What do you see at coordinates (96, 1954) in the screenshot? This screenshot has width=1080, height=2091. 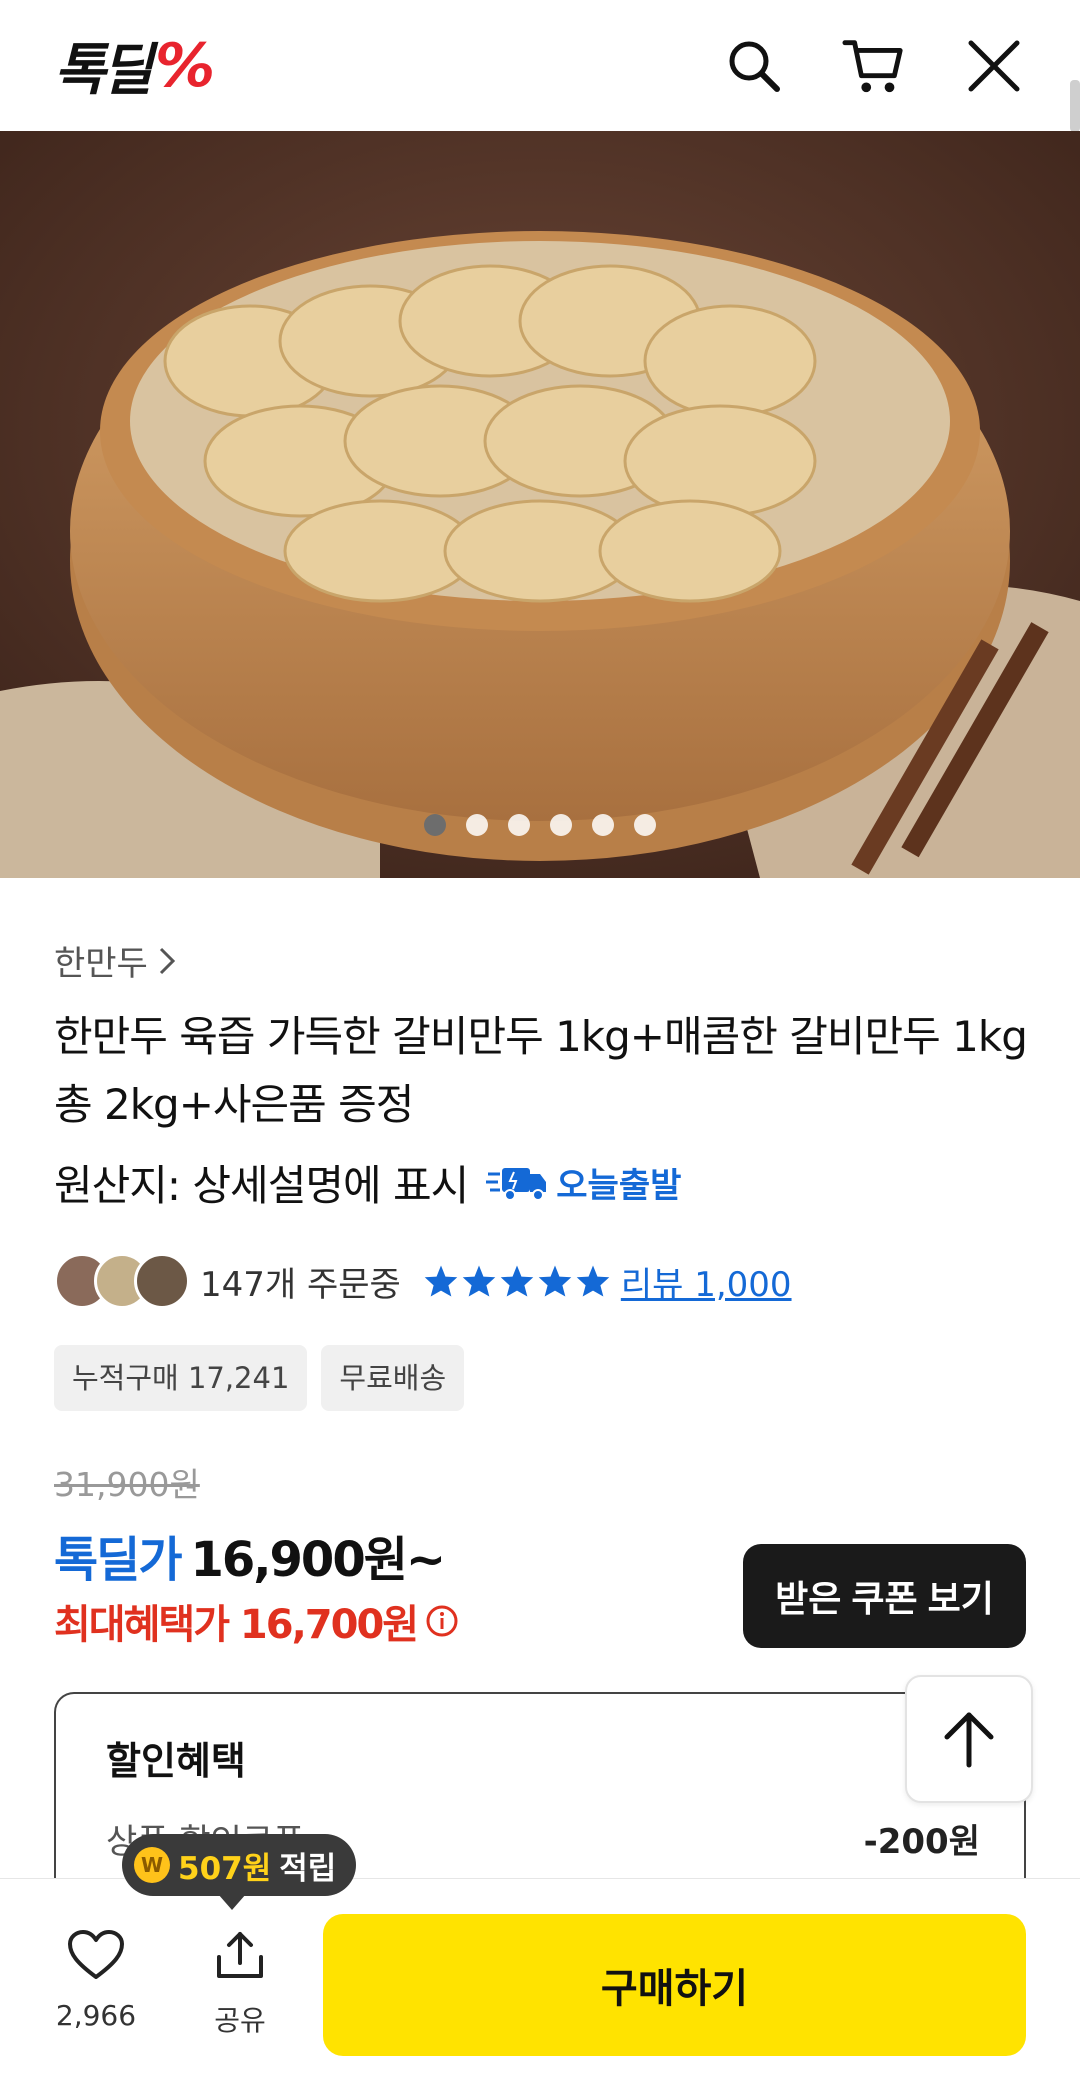 I see `heart-icon` at bounding box center [96, 1954].